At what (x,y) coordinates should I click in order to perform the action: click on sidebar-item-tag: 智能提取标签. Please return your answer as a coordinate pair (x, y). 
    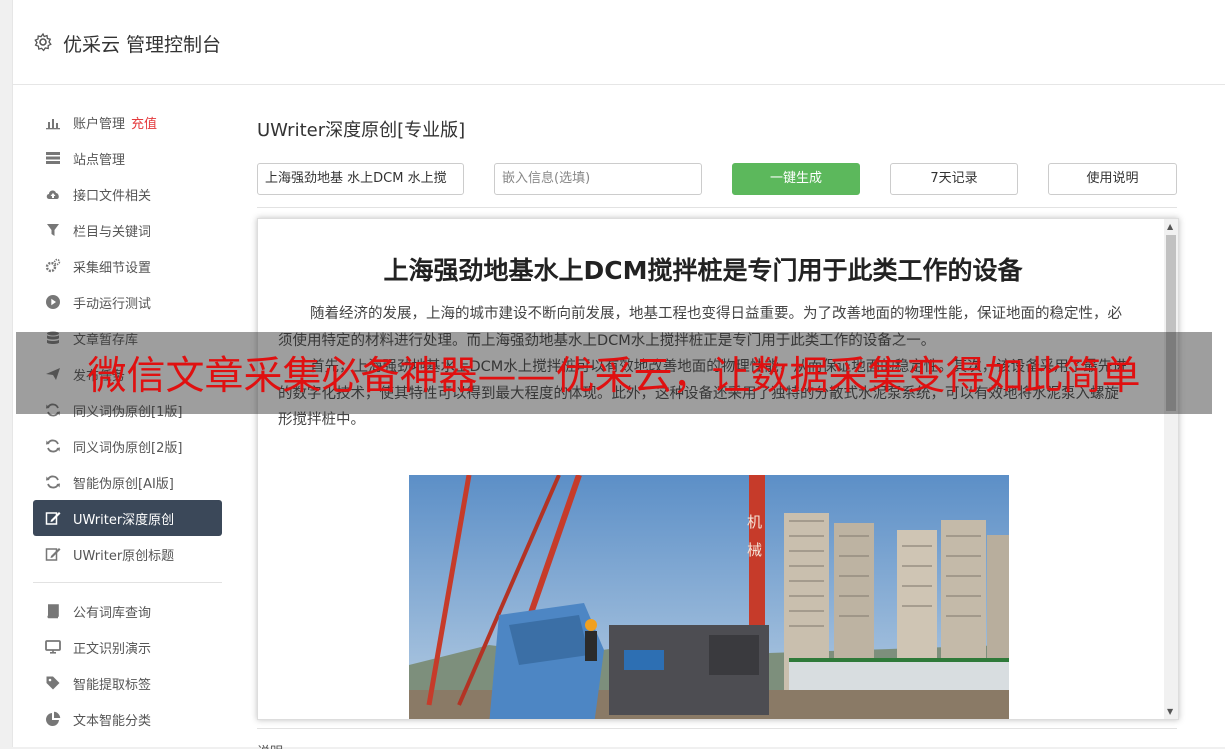
    Looking at the image, I should click on (127, 683).